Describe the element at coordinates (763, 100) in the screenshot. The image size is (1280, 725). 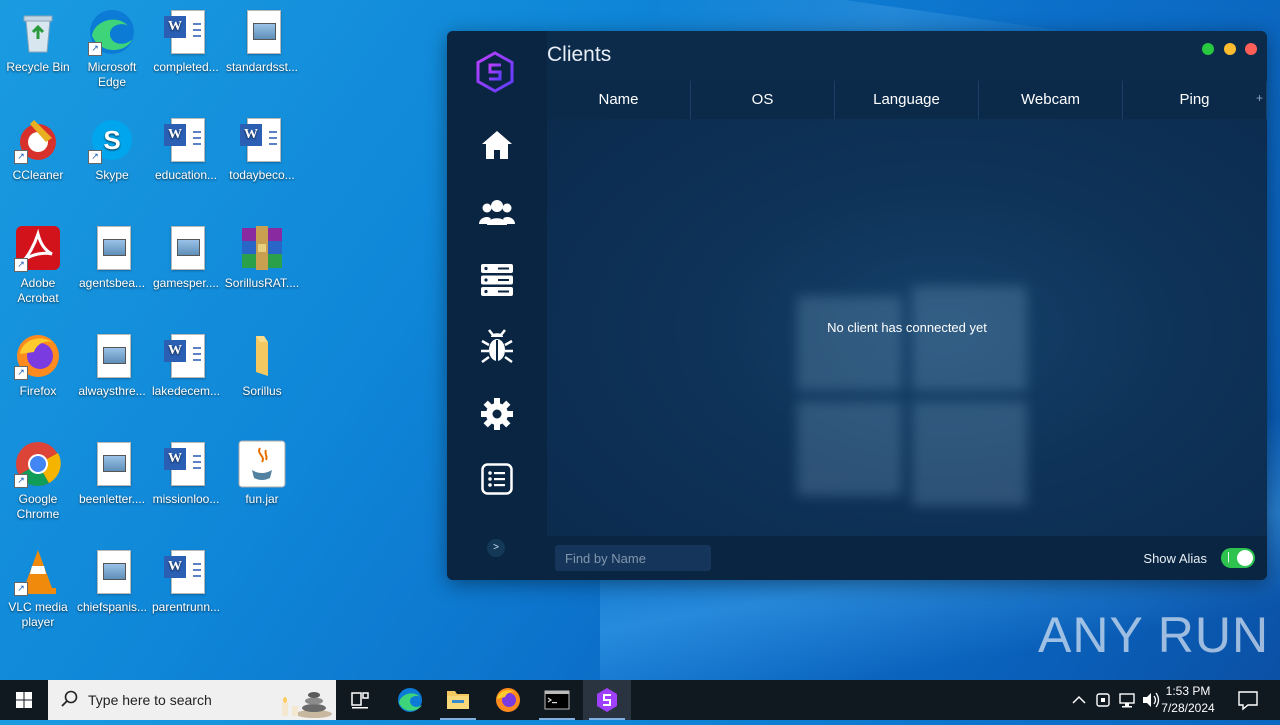
I see `column-header-os: OS` at that location.